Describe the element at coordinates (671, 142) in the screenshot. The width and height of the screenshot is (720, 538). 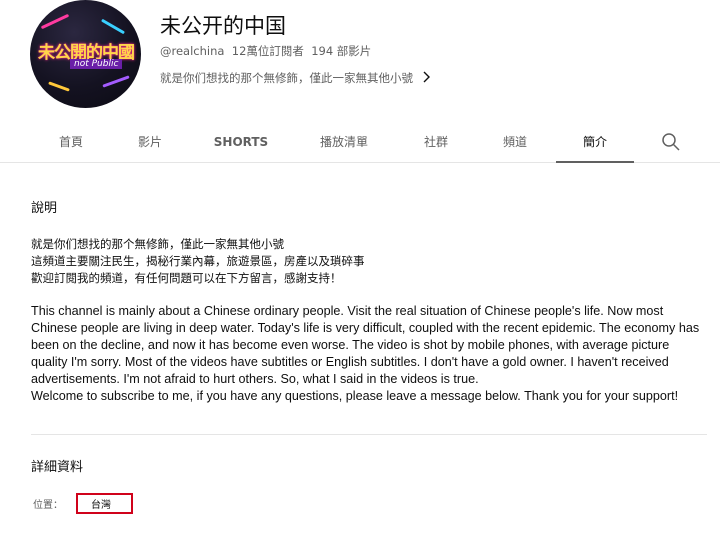
I see `search-icon` at that location.